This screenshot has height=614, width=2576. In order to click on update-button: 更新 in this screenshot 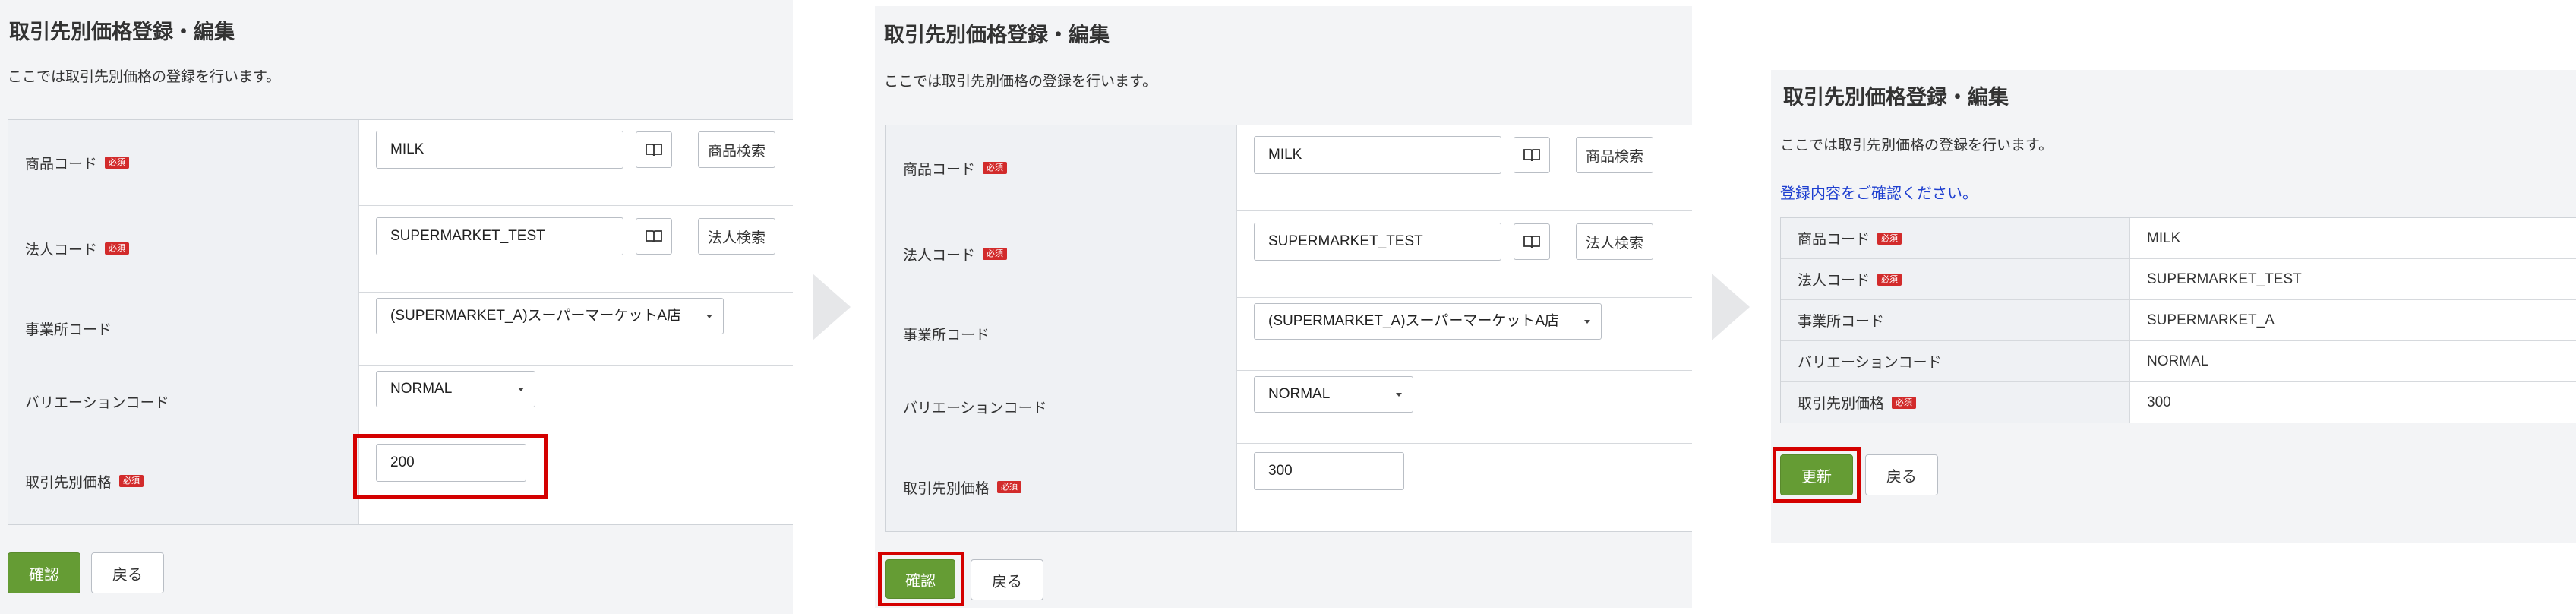, I will do `click(1816, 474)`.